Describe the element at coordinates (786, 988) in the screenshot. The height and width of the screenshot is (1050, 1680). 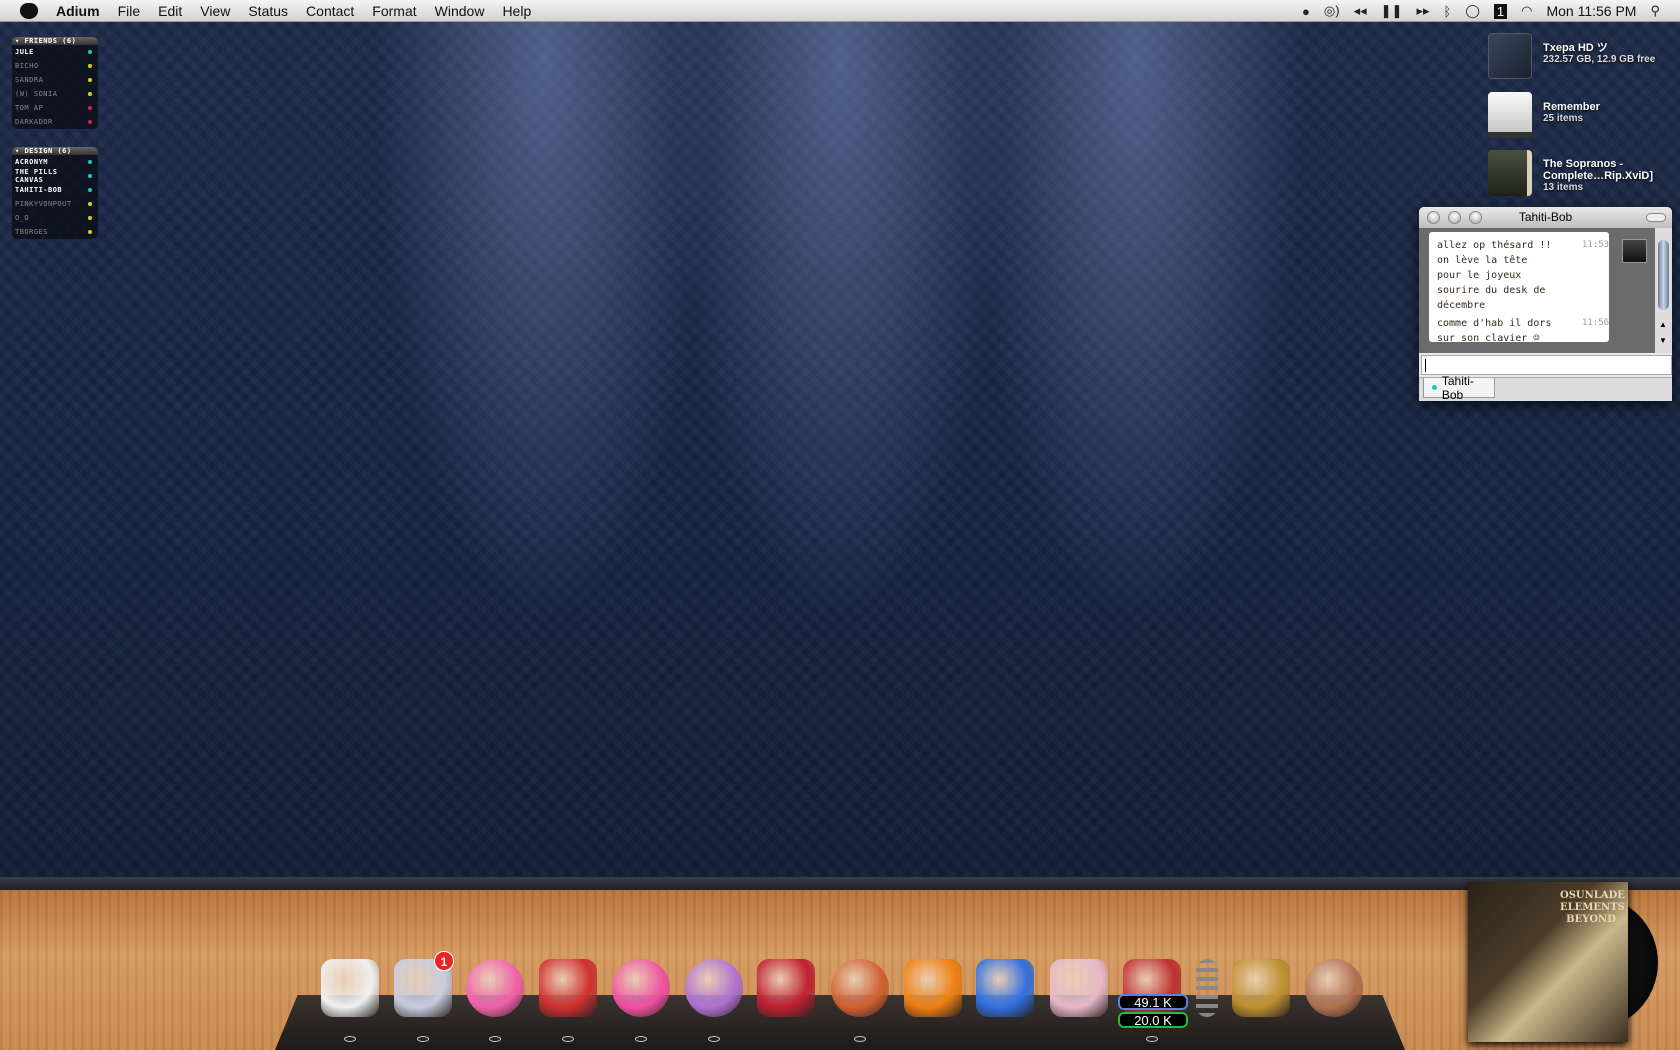
I see `dock-item-address-book` at that location.